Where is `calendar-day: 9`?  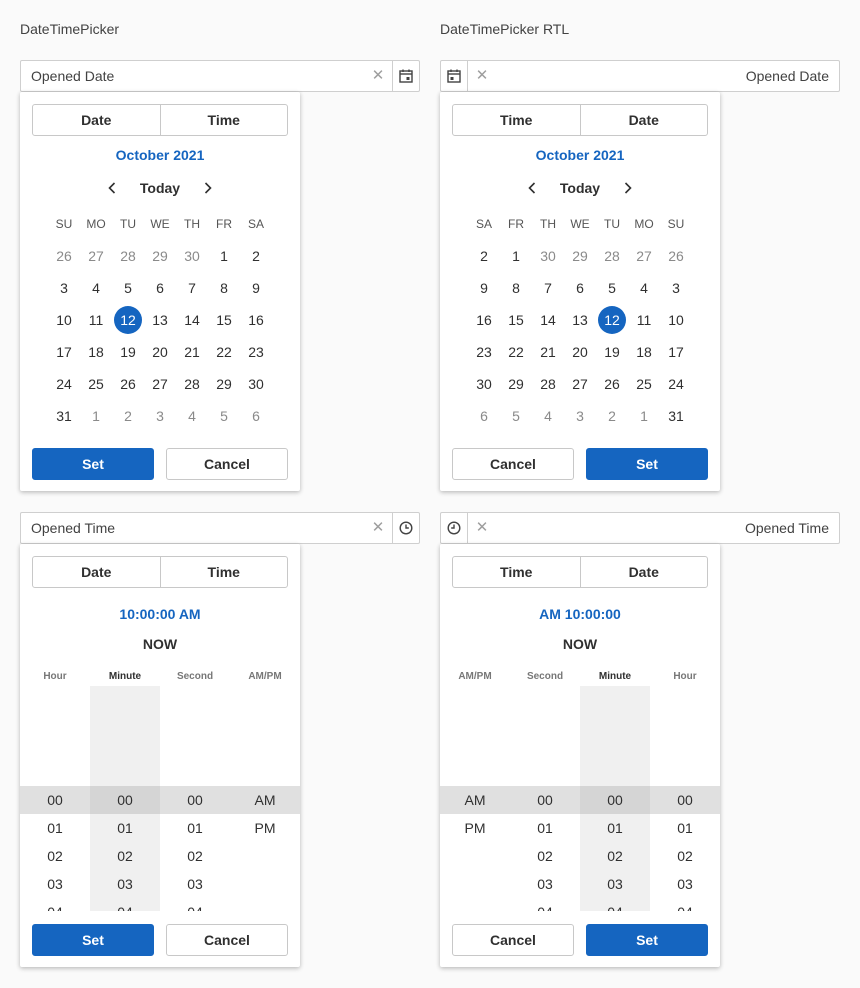
calendar-day: 9 is located at coordinates (484, 288).